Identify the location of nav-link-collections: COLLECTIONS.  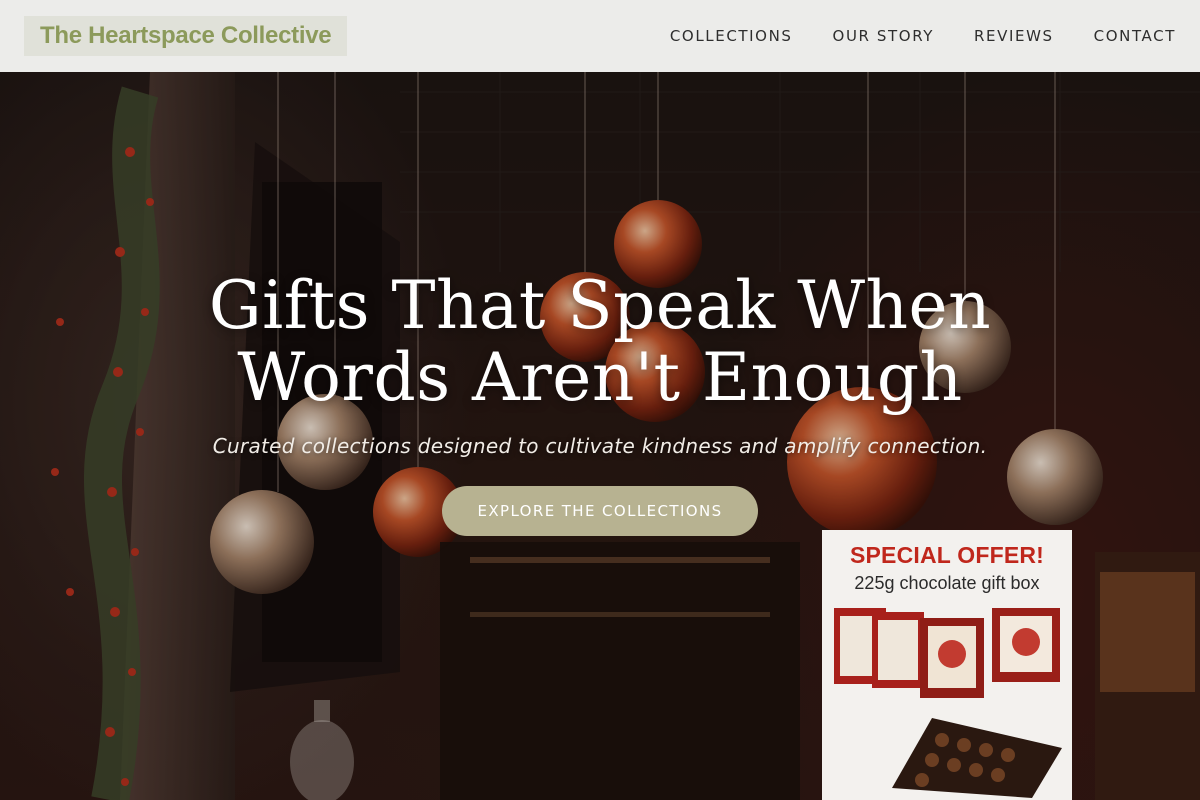
(731, 36).